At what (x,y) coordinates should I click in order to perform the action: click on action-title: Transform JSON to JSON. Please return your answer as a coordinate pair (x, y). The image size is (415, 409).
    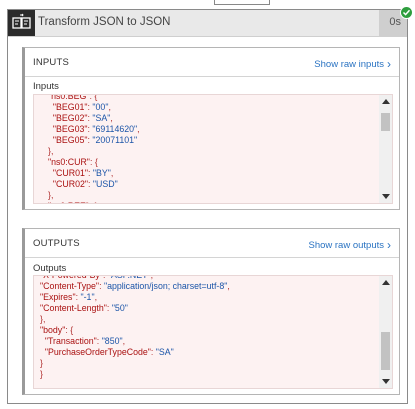
    Looking at the image, I should click on (104, 22).